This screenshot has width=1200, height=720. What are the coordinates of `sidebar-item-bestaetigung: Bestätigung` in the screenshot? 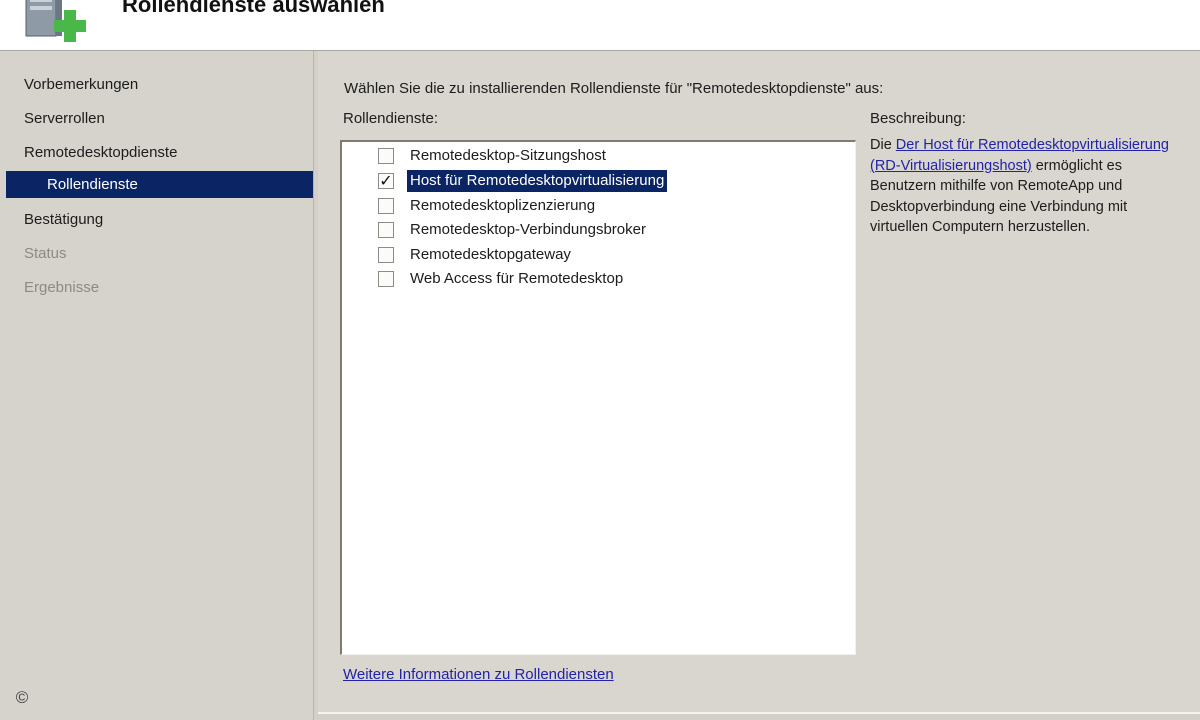 It's located at (159, 219).